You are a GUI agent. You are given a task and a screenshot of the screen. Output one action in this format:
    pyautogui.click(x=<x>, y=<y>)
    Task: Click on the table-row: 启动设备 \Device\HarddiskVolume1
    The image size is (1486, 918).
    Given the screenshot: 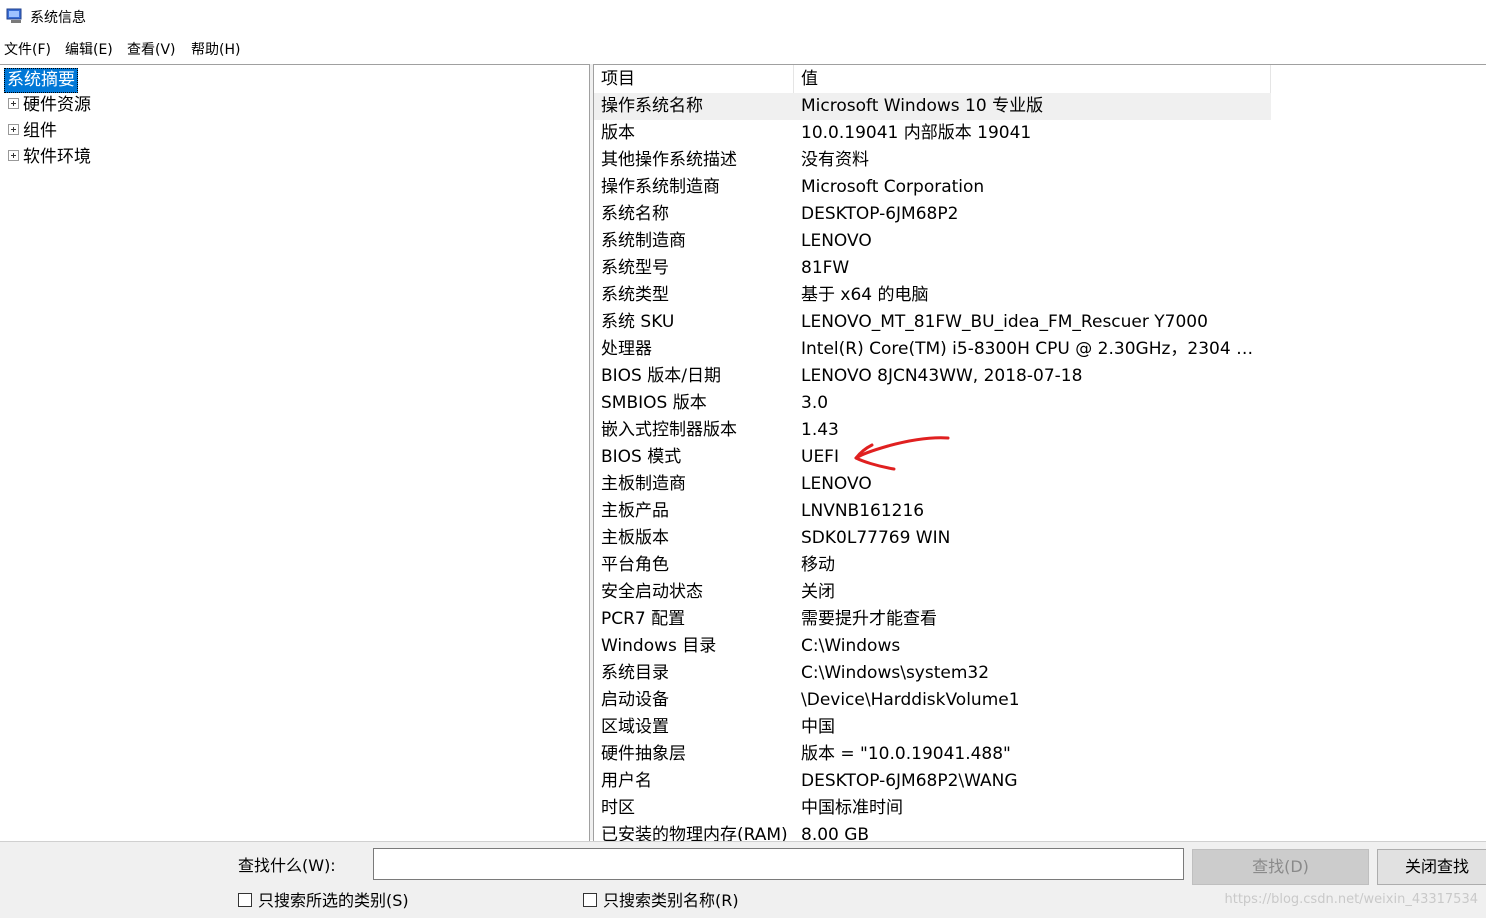 What is the action you would take?
    pyautogui.click(x=932, y=700)
    